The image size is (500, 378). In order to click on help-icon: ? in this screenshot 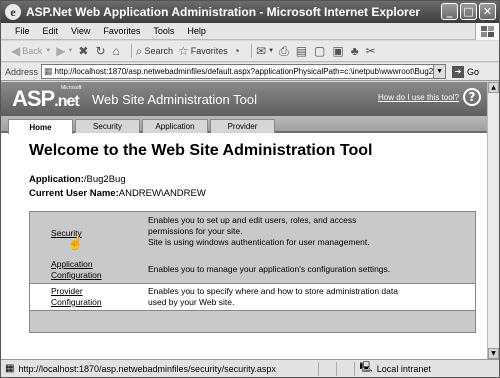, I will do `click(472, 97)`.